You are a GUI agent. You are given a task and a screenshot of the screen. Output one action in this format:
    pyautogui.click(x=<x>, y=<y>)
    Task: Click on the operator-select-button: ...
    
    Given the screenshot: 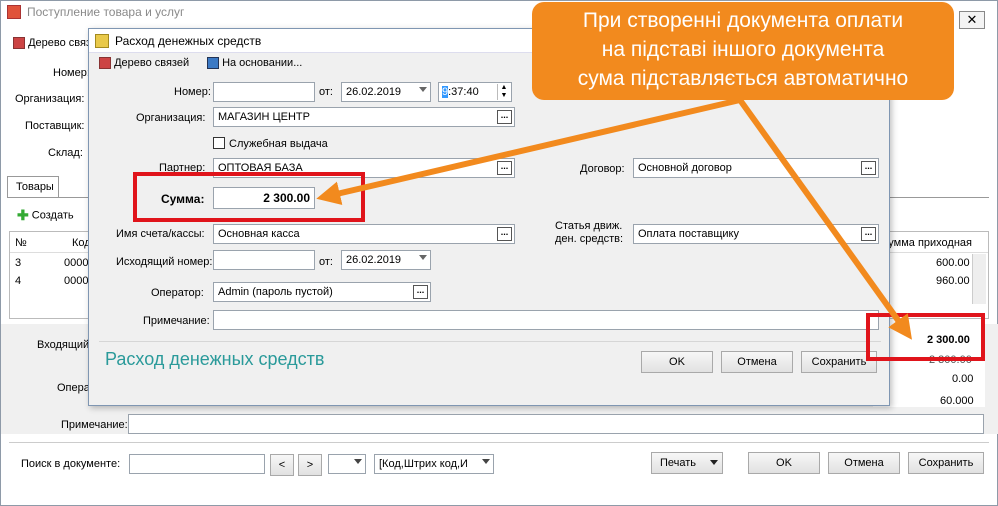 What is the action you would take?
    pyautogui.click(x=420, y=292)
    